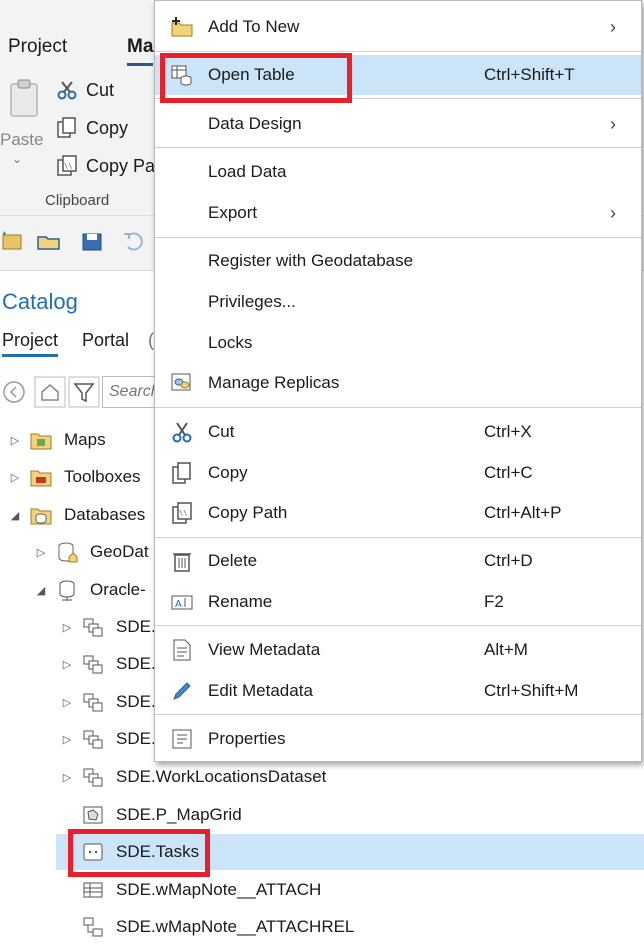 The height and width of the screenshot is (945, 644). I want to click on tree-item-label: Oracle-, so click(118, 589).